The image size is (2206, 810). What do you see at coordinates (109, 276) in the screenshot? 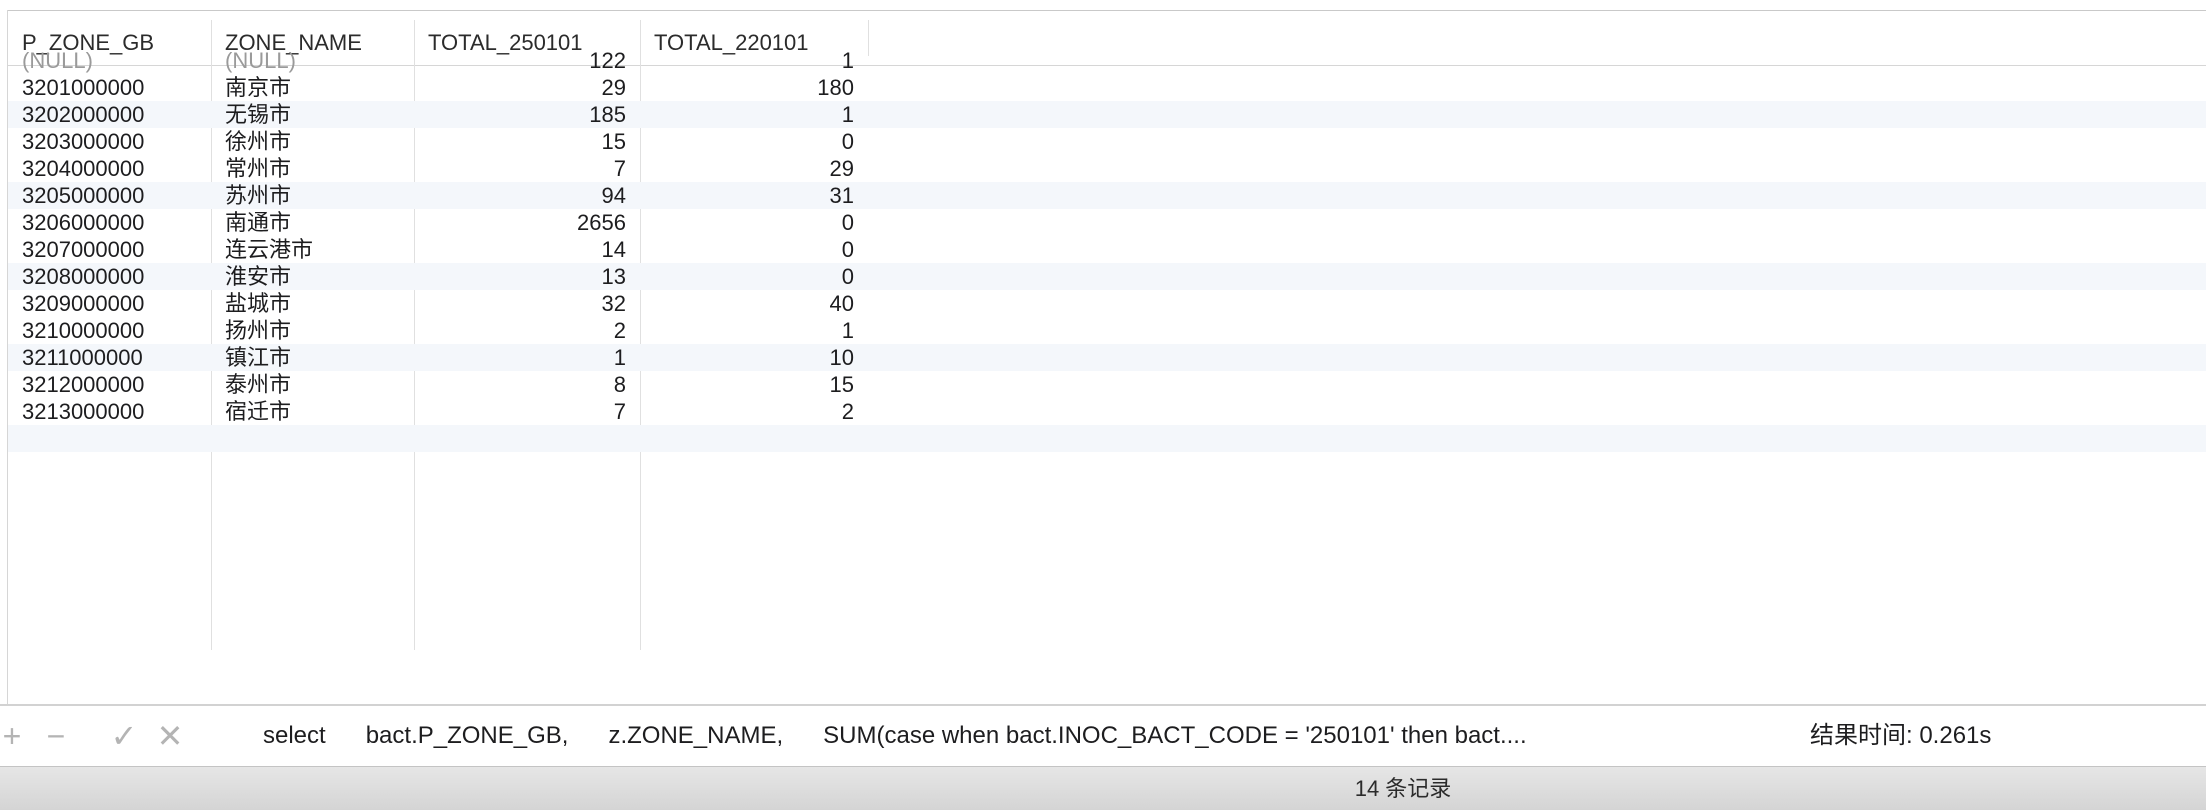
I see `cell-p-zone-gb: 3208000000` at bounding box center [109, 276].